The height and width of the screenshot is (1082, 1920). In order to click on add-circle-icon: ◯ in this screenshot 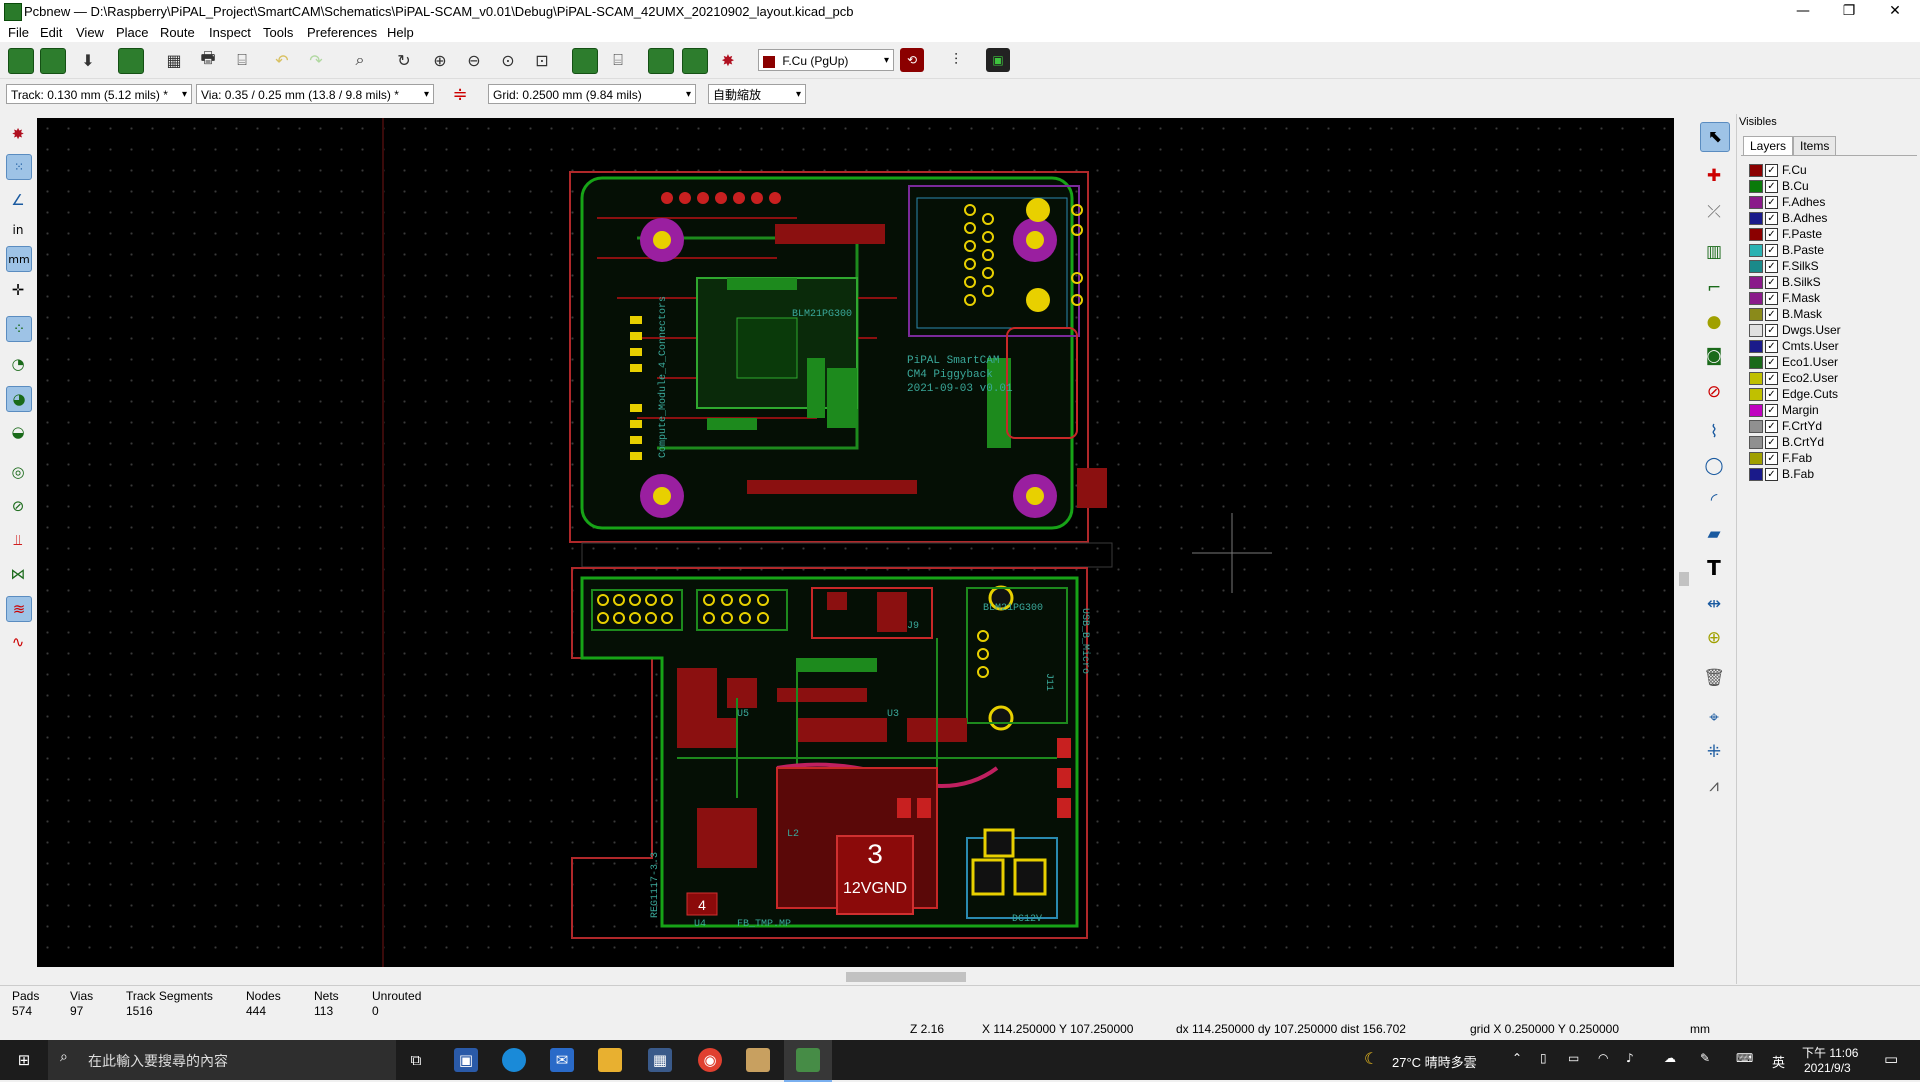, I will do `click(1714, 466)`.